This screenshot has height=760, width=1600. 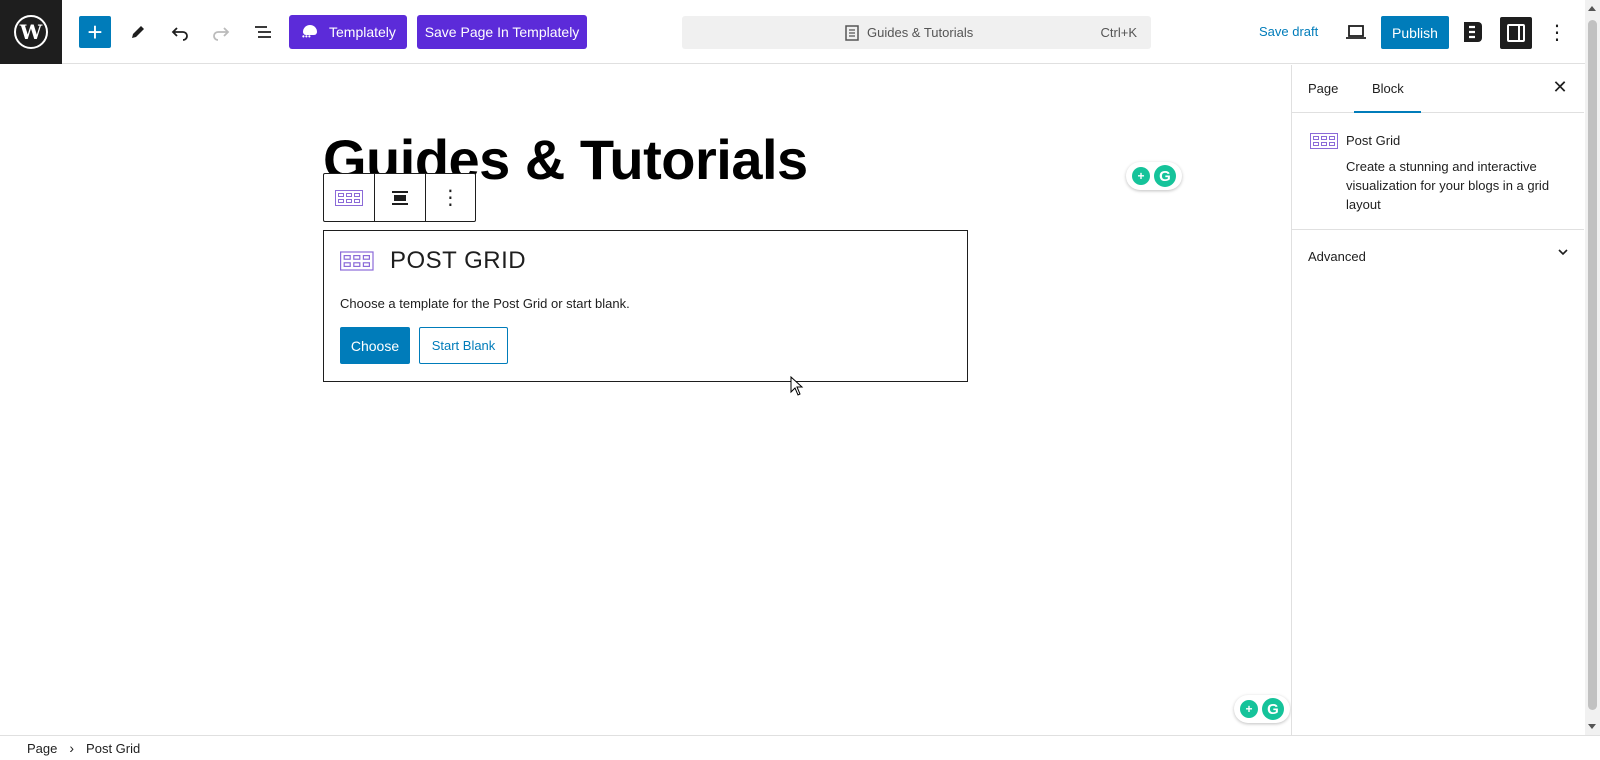 I want to click on block-options-button: ⋮, so click(x=449, y=197).